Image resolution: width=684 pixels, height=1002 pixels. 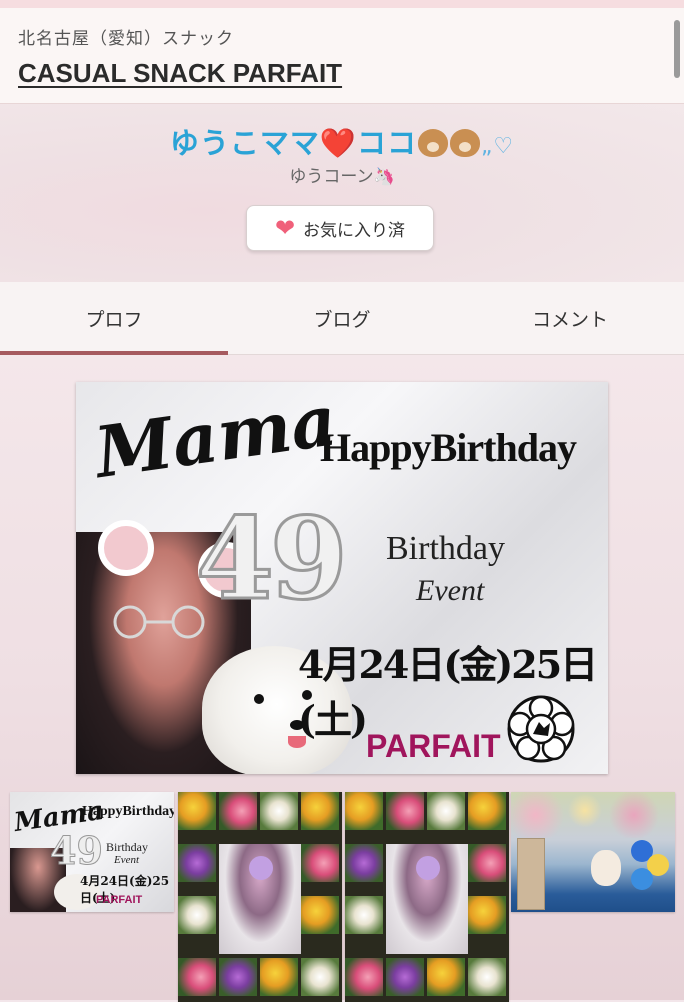 What do you see at coordinates (244, 143) in the screenshot?
I see `cast-name-part1: ゆうこママ` at bounding box center [244, 143].